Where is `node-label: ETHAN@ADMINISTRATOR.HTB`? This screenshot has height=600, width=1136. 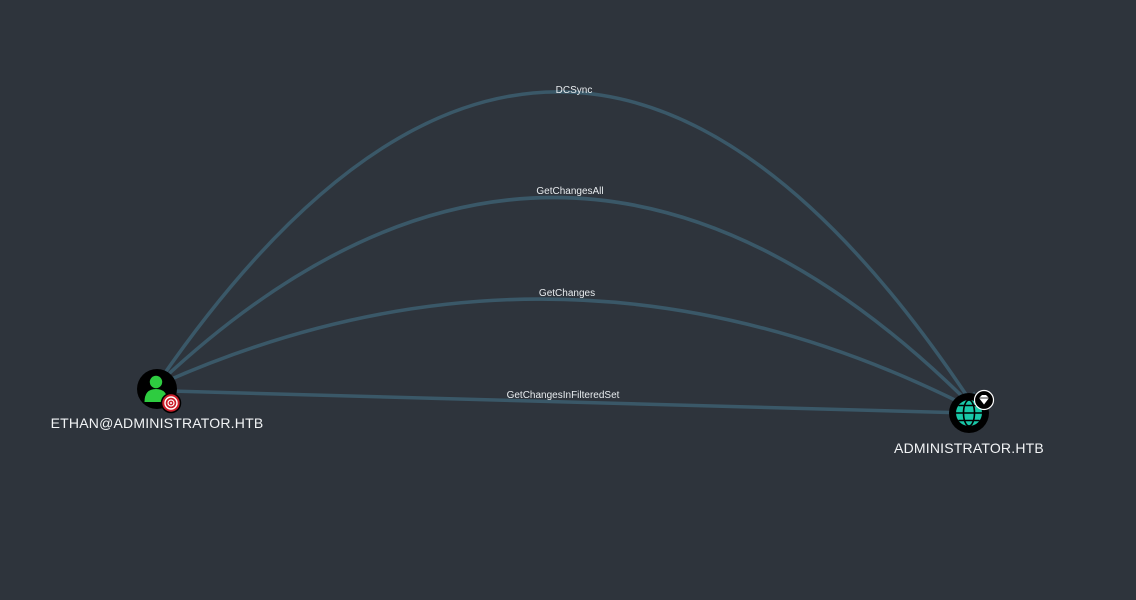 node-label: ETHAN@ADMINISTRATOR.HTB is located at coordinates (157, 423).